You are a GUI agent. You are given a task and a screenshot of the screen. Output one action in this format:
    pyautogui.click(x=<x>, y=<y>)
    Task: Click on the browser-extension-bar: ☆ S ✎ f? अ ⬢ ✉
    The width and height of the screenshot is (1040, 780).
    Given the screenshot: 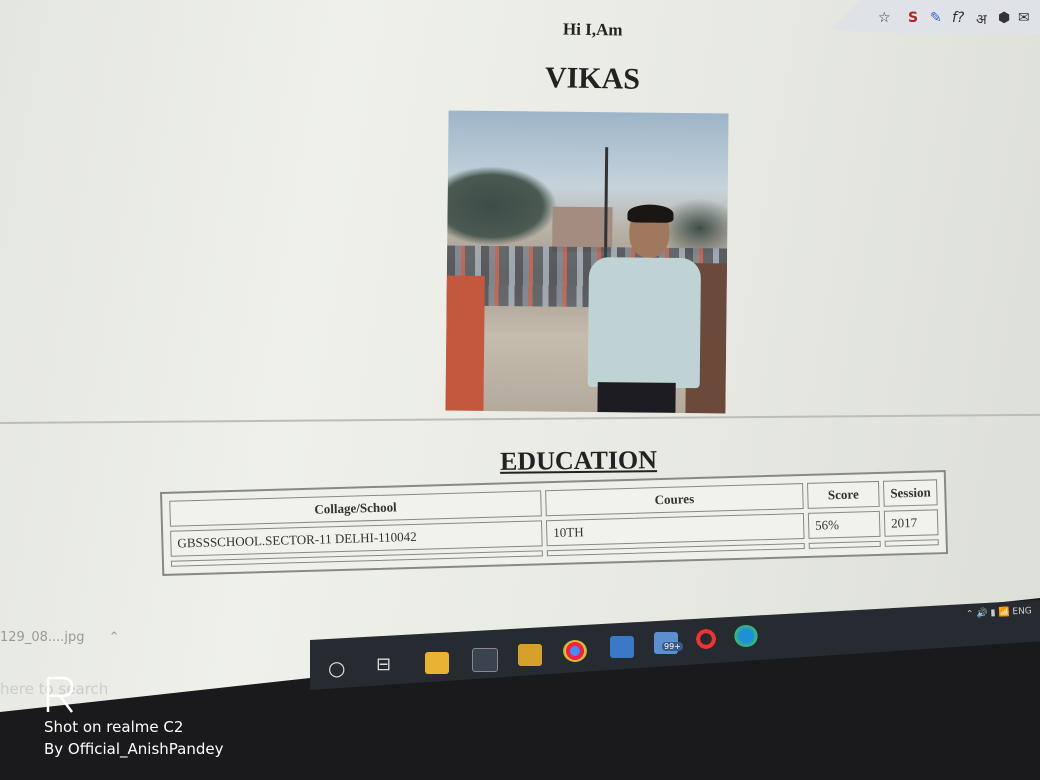 What is the action you would take?
    pyautogui.click(x=935, y=17)
    